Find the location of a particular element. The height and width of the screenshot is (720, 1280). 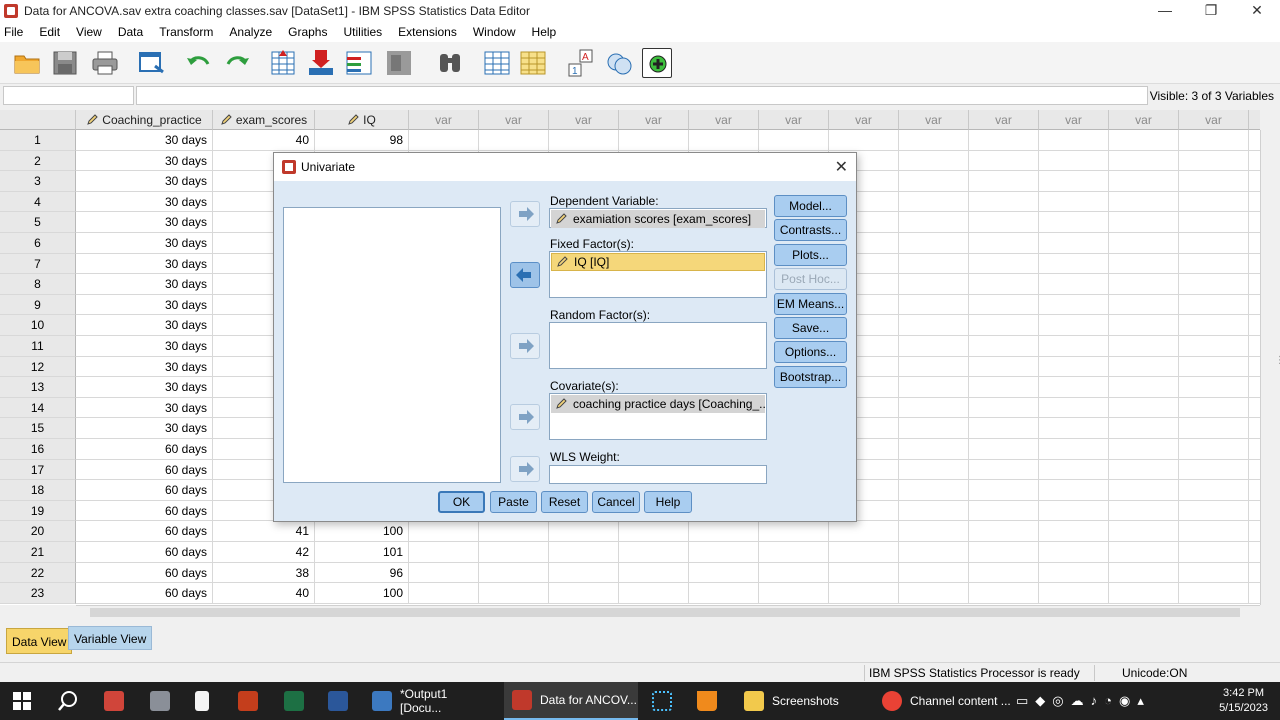

ok-button: OK is located at coordinates (461, 502).